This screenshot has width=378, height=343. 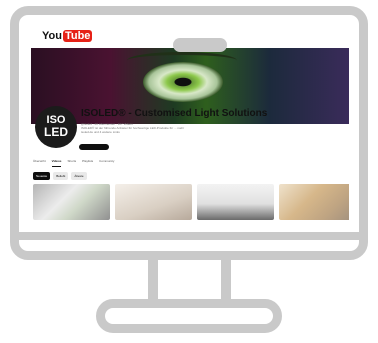 What do you see at coordinates (42, 176) in the screenshot?
I see `chip-newest: Neueste` at bounding box center [42, 176].